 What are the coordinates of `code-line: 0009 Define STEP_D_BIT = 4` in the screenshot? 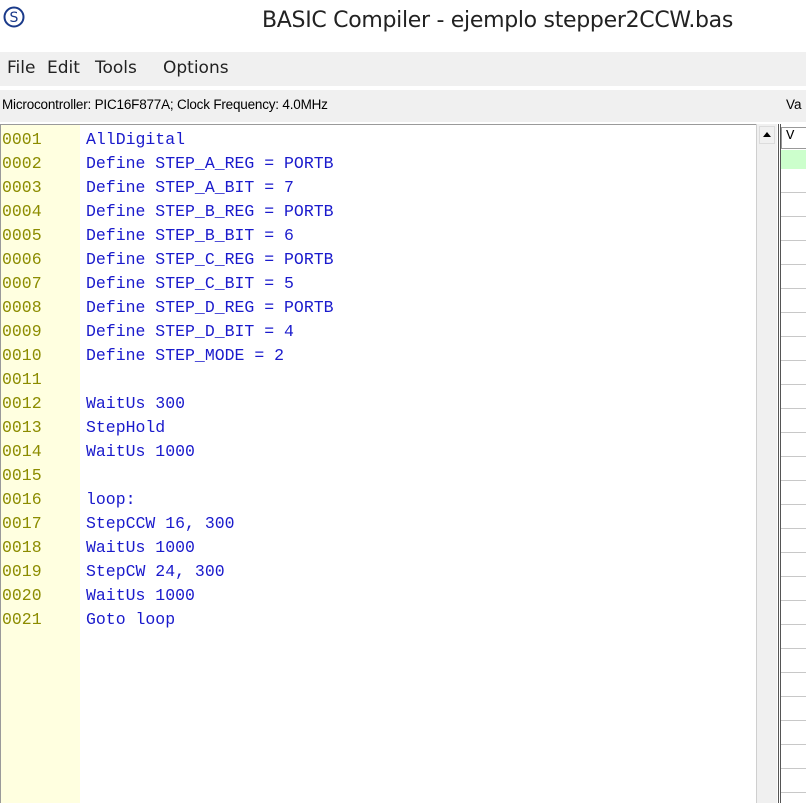 It's located at (376, 332).